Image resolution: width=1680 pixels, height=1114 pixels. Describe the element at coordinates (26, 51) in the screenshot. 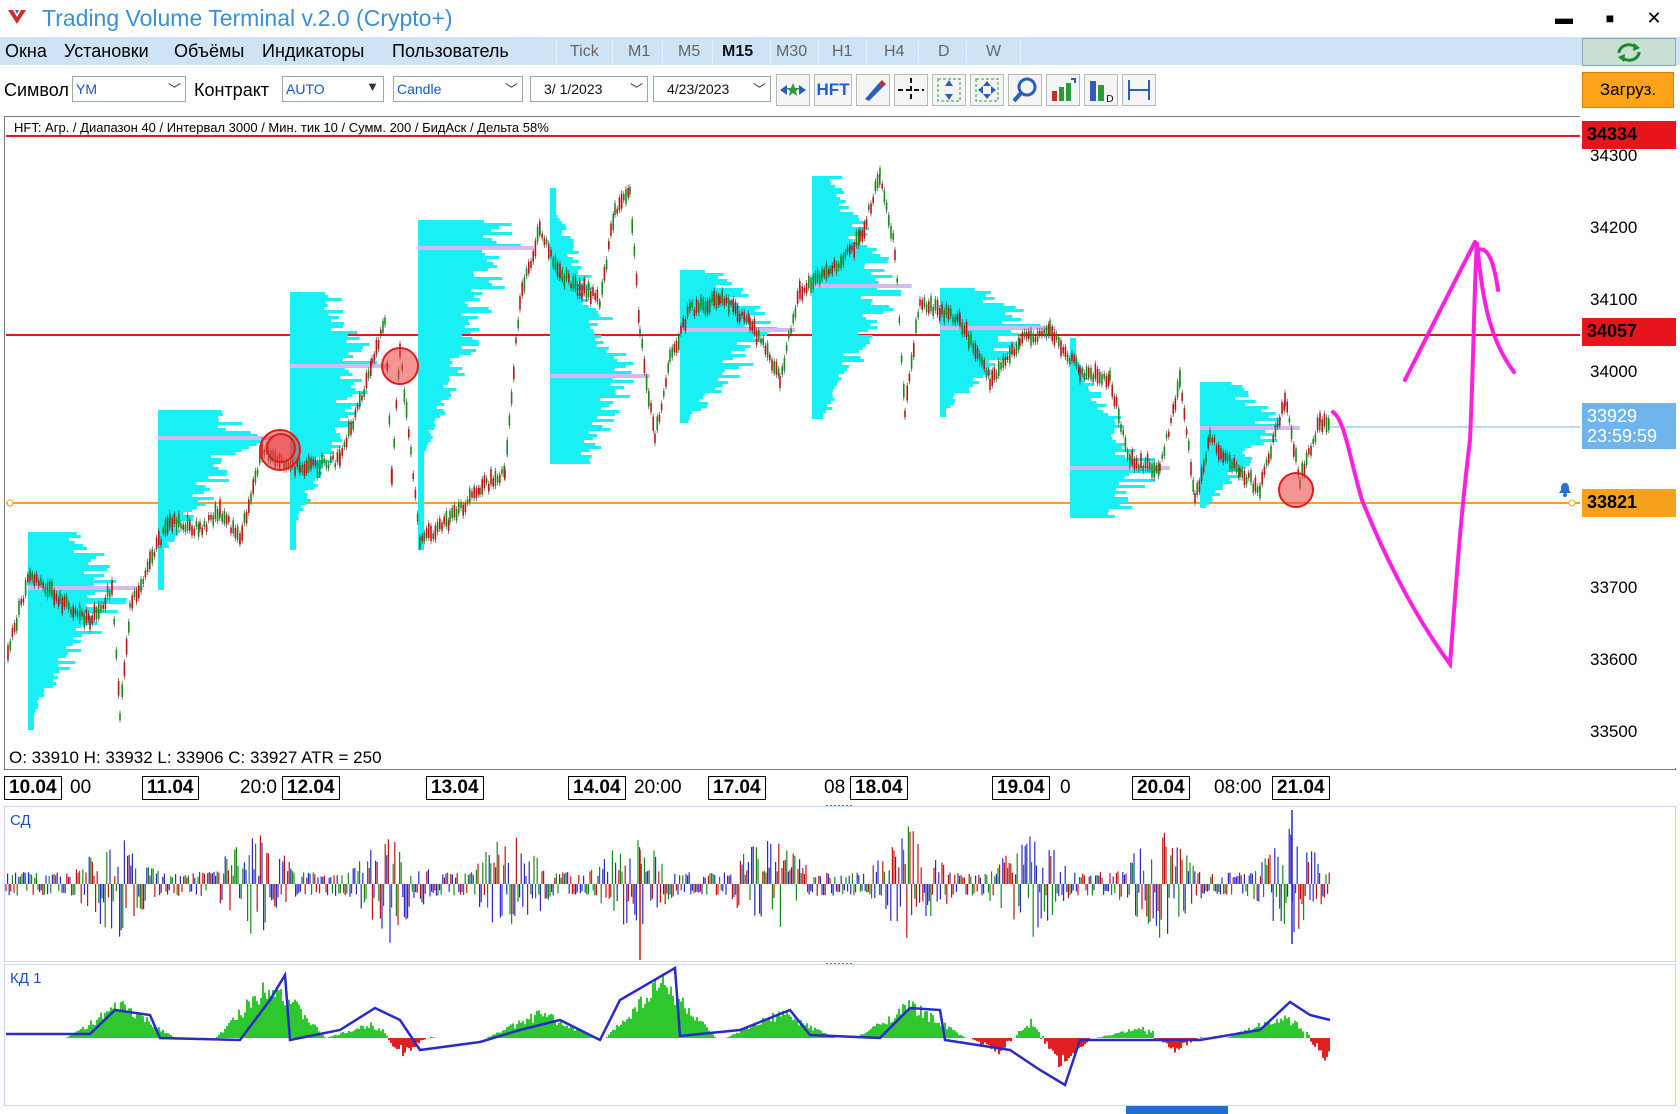

I see `menu-windows: Окна` at that location.